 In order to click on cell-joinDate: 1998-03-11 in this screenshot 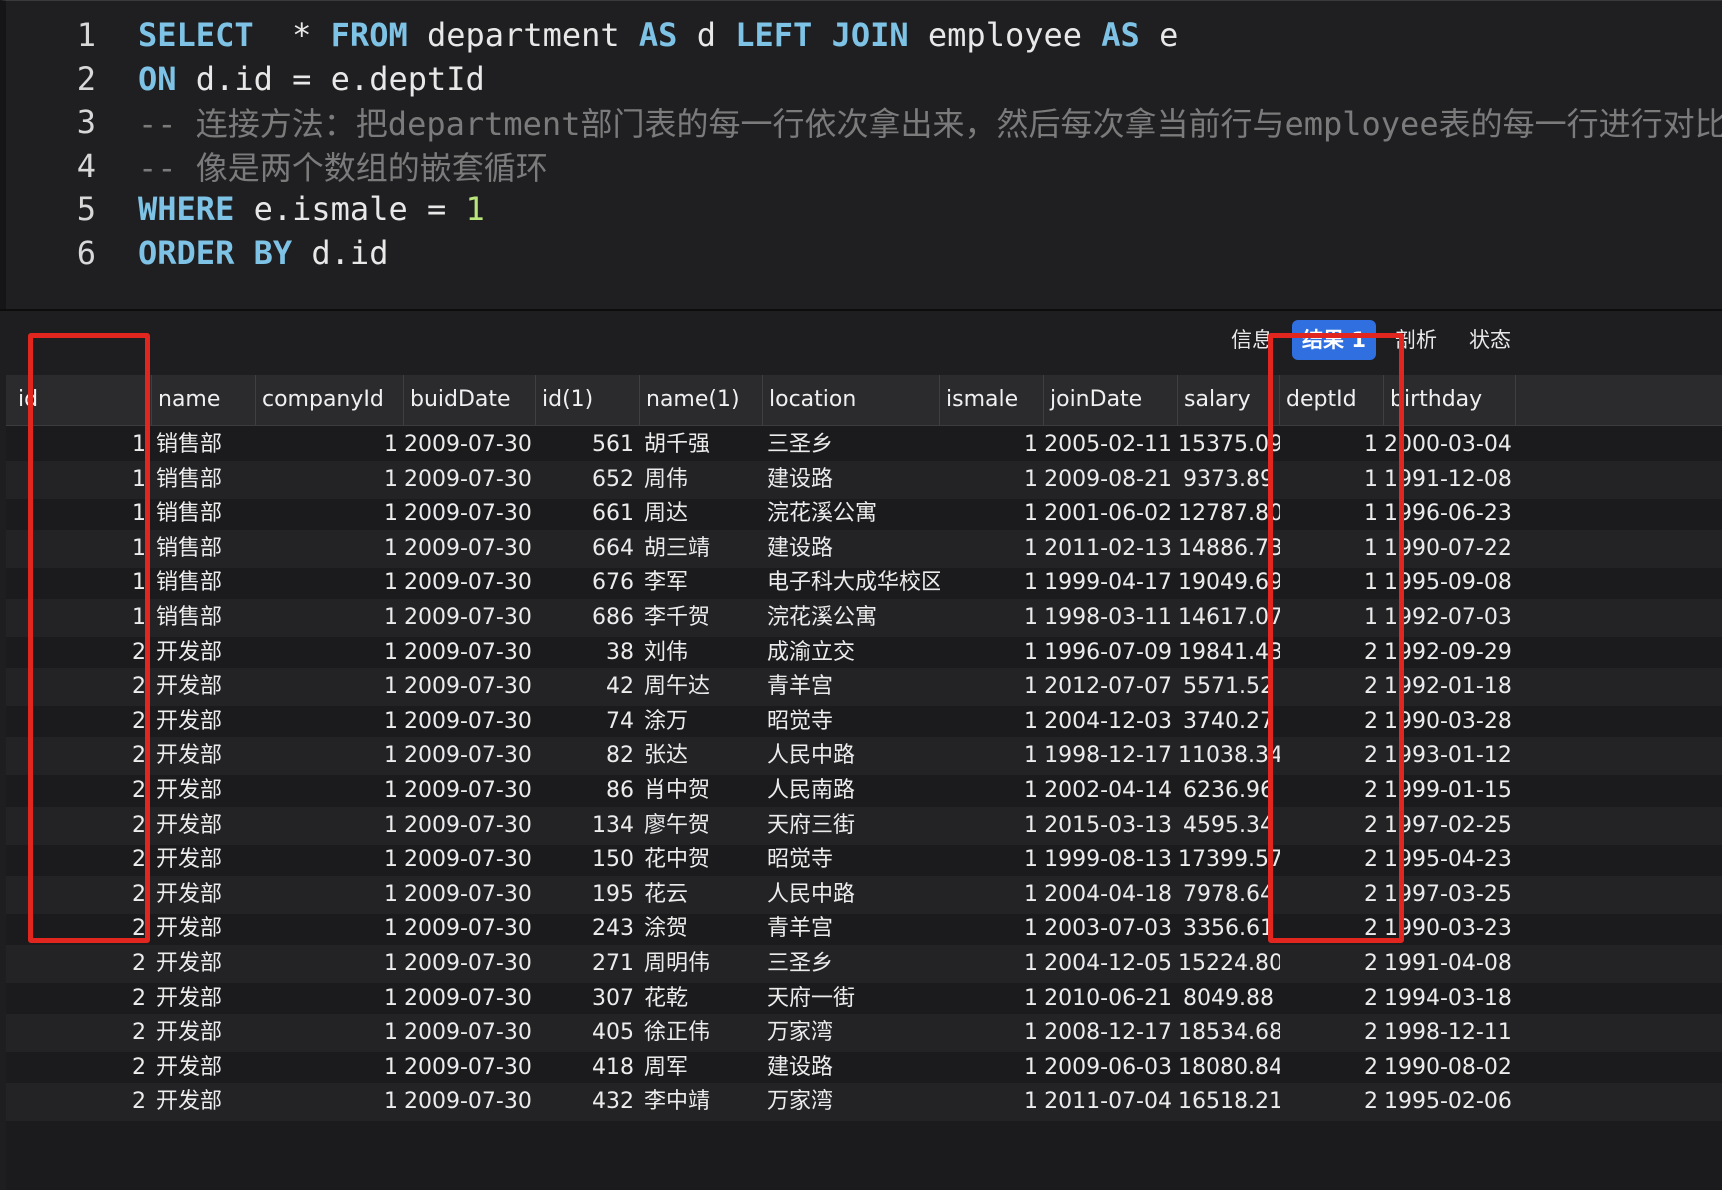, I will do `click(1111, 618)`.